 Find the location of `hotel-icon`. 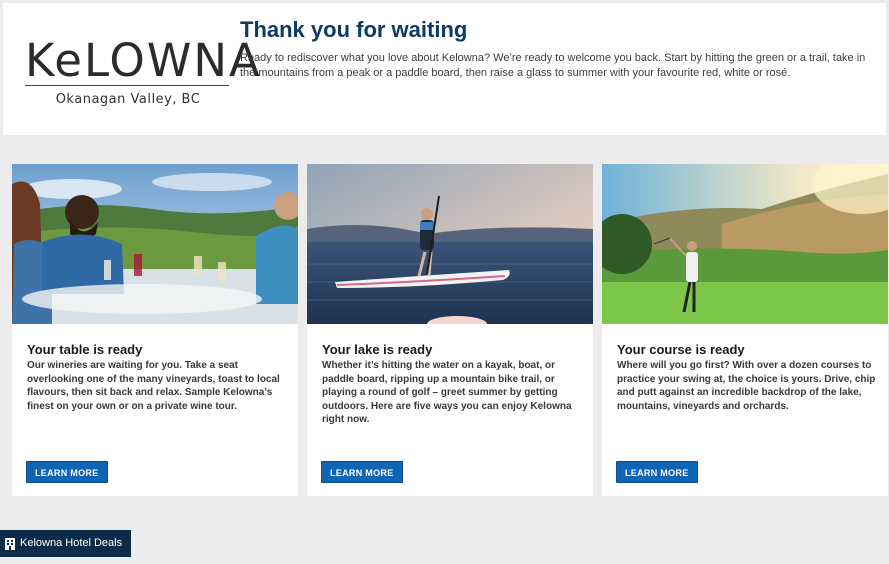

hotel-icon is located at coordinates (10, 543).